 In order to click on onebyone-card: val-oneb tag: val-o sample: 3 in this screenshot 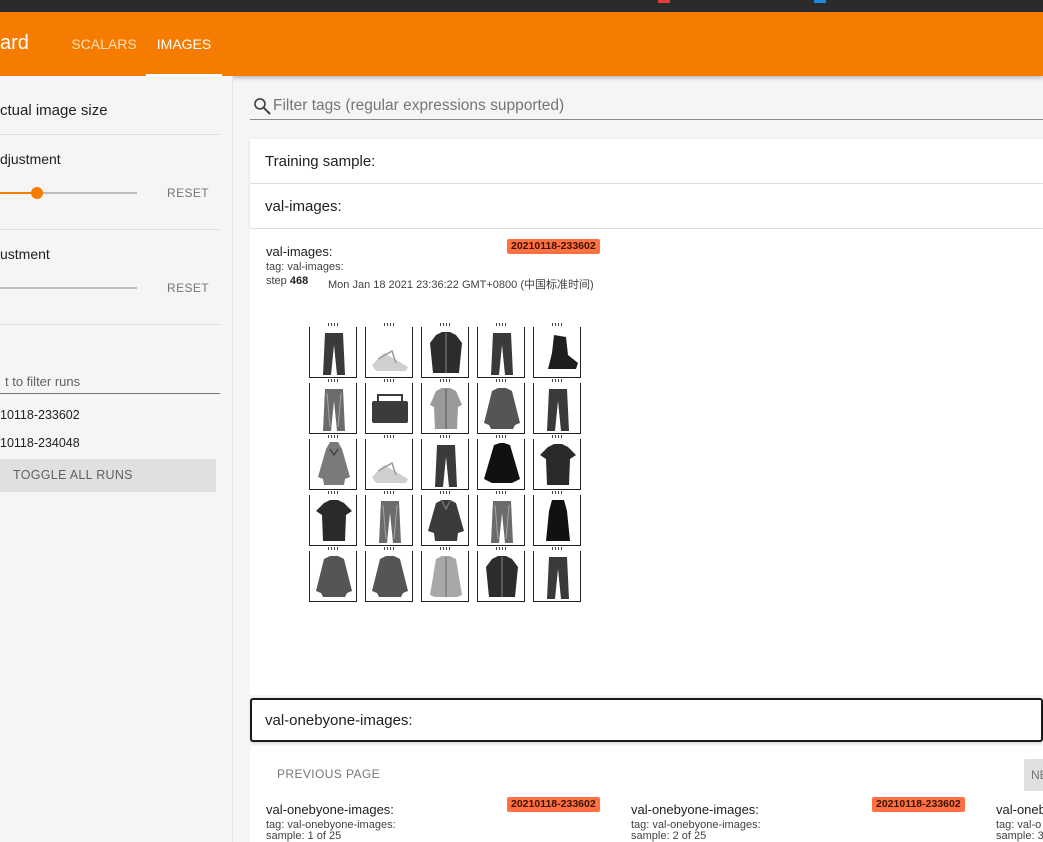, I will do `click(1019, 822)`.